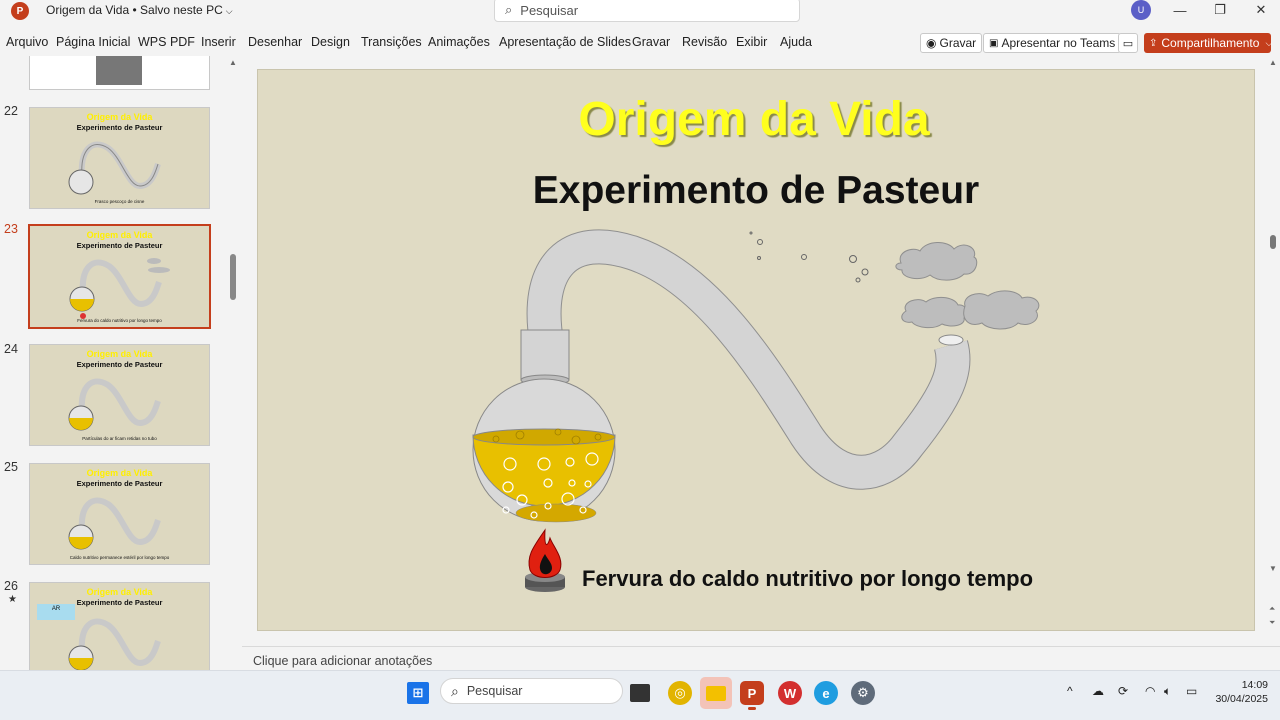 The image size is (1280, 720). Describe the element at coordinates (218, 42) in the screenshot. I see `tab-inserir: Inserir` at that location.